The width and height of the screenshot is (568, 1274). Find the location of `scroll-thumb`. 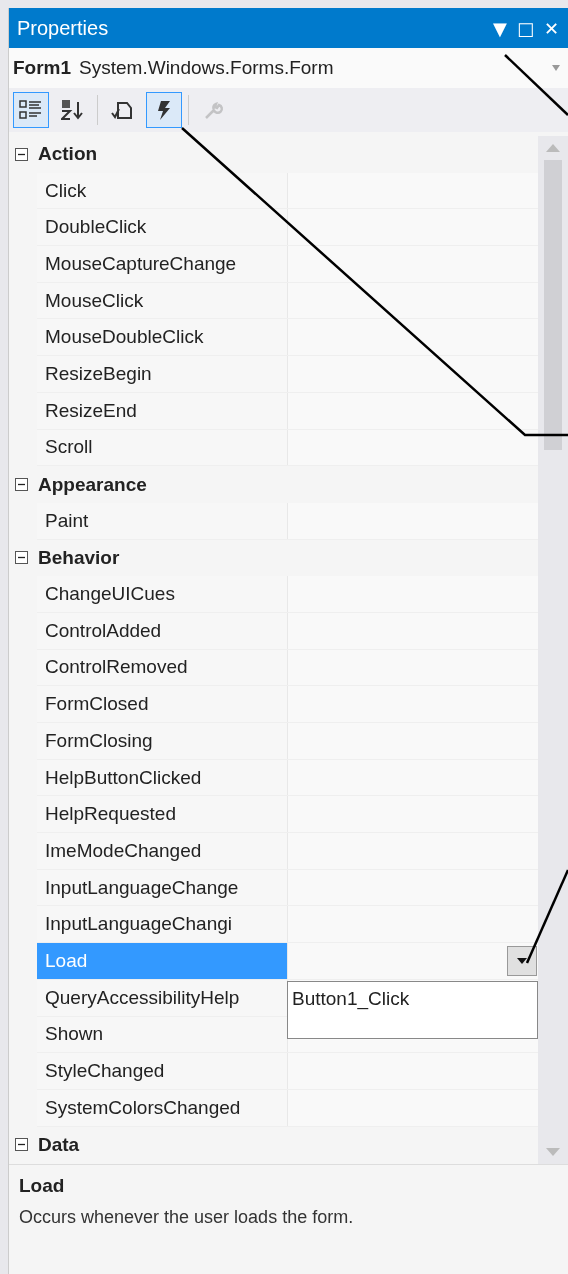

scroll-thumb is located at coordinates (553, 305).